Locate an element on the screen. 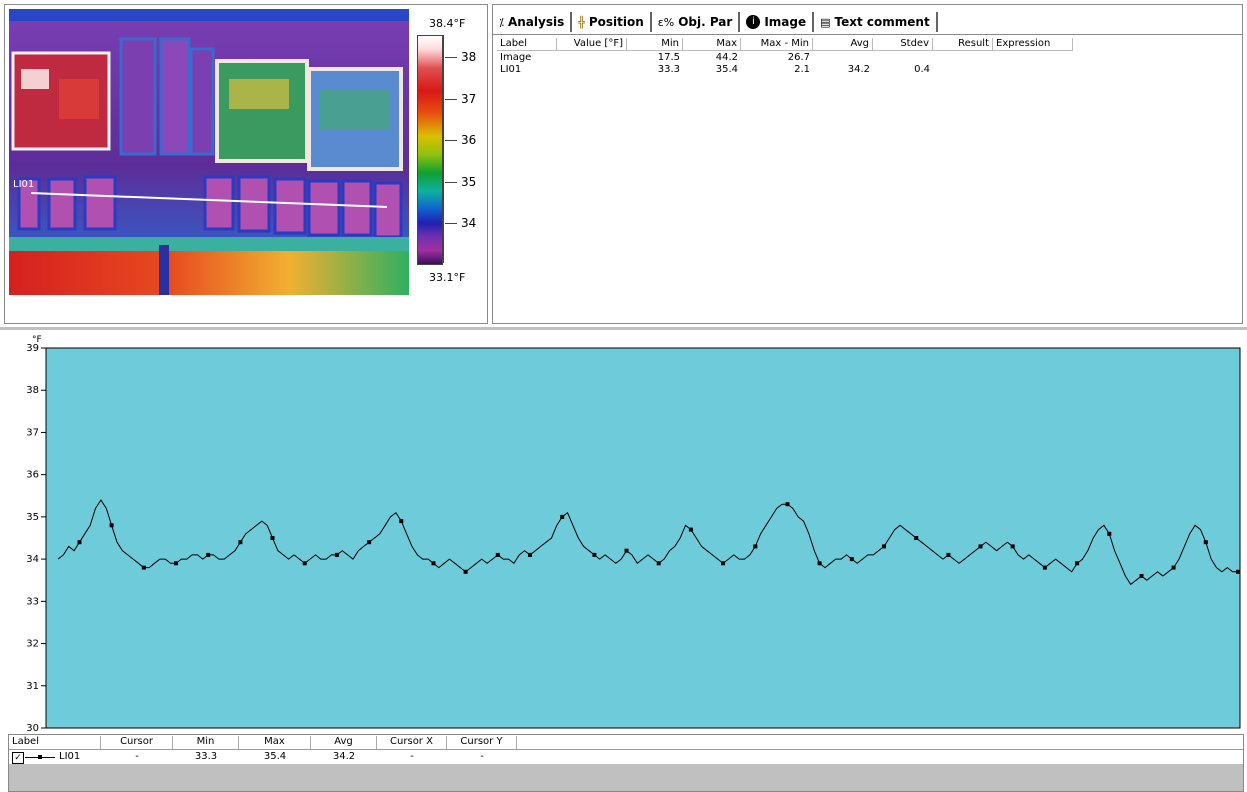  col-header-max-min: Max - Min is located at coordinates (777, 44).